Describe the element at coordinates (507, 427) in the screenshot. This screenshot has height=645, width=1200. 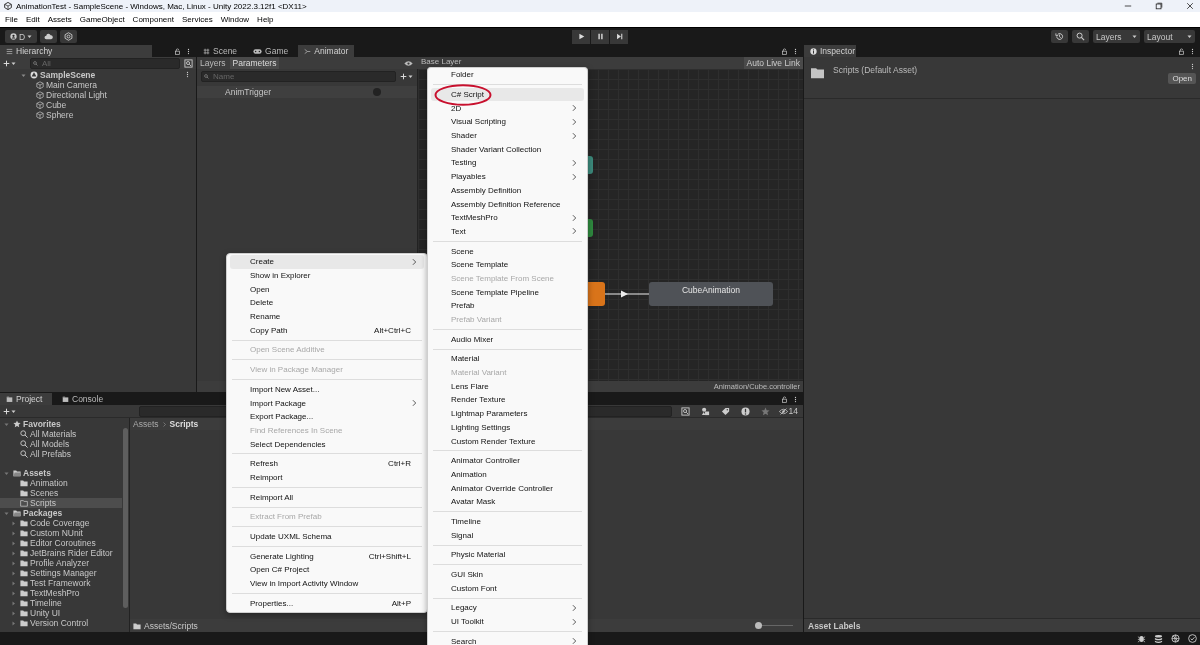
I see `menu-item: Lighting Settings` at that location.